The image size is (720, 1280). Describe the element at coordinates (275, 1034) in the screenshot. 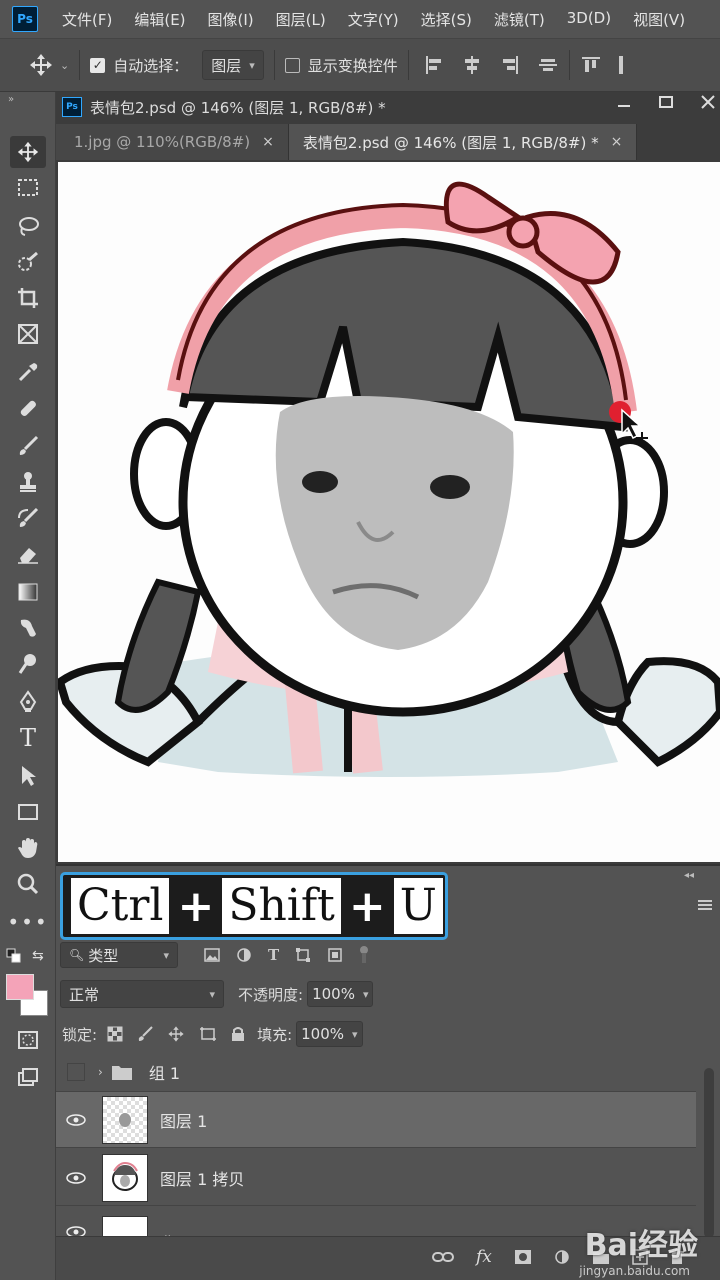

I see `fill-label: 填充:` at that location.